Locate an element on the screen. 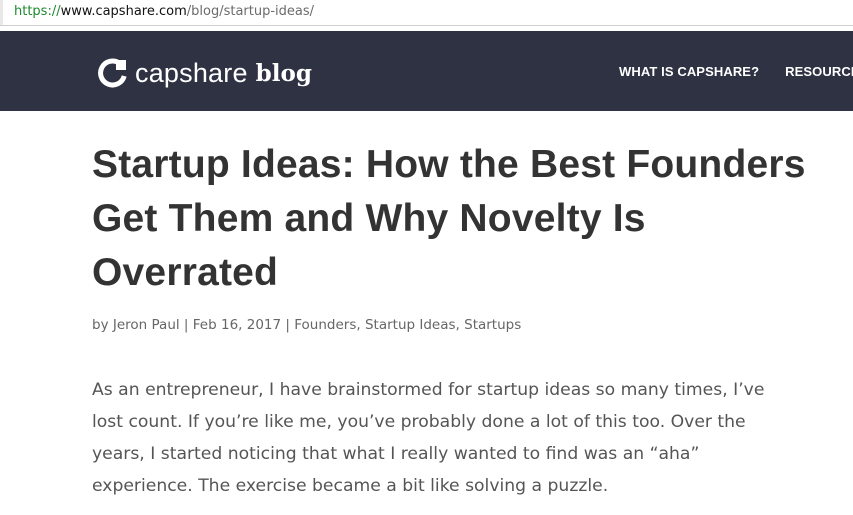 The height and width of the screenshot is (515, 853). nav-item-resources: RESOURCE is located at coordinates (819, 71).